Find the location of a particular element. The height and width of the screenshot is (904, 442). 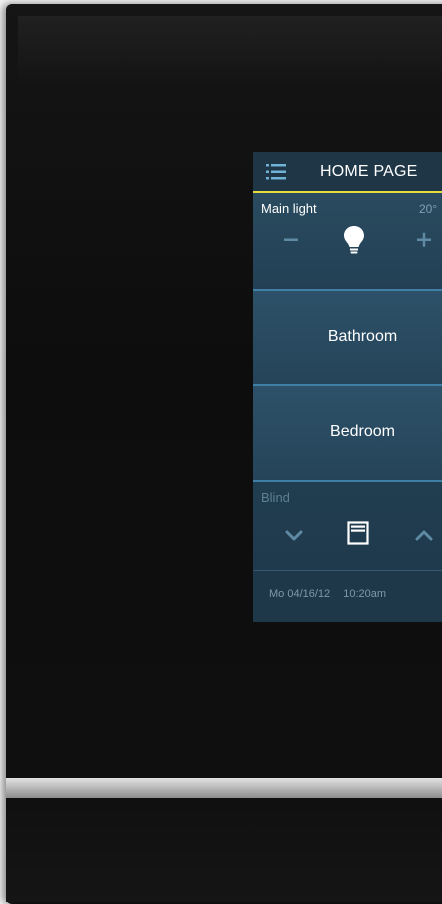

blind-stop-icon is located at coordinates (358, 533).